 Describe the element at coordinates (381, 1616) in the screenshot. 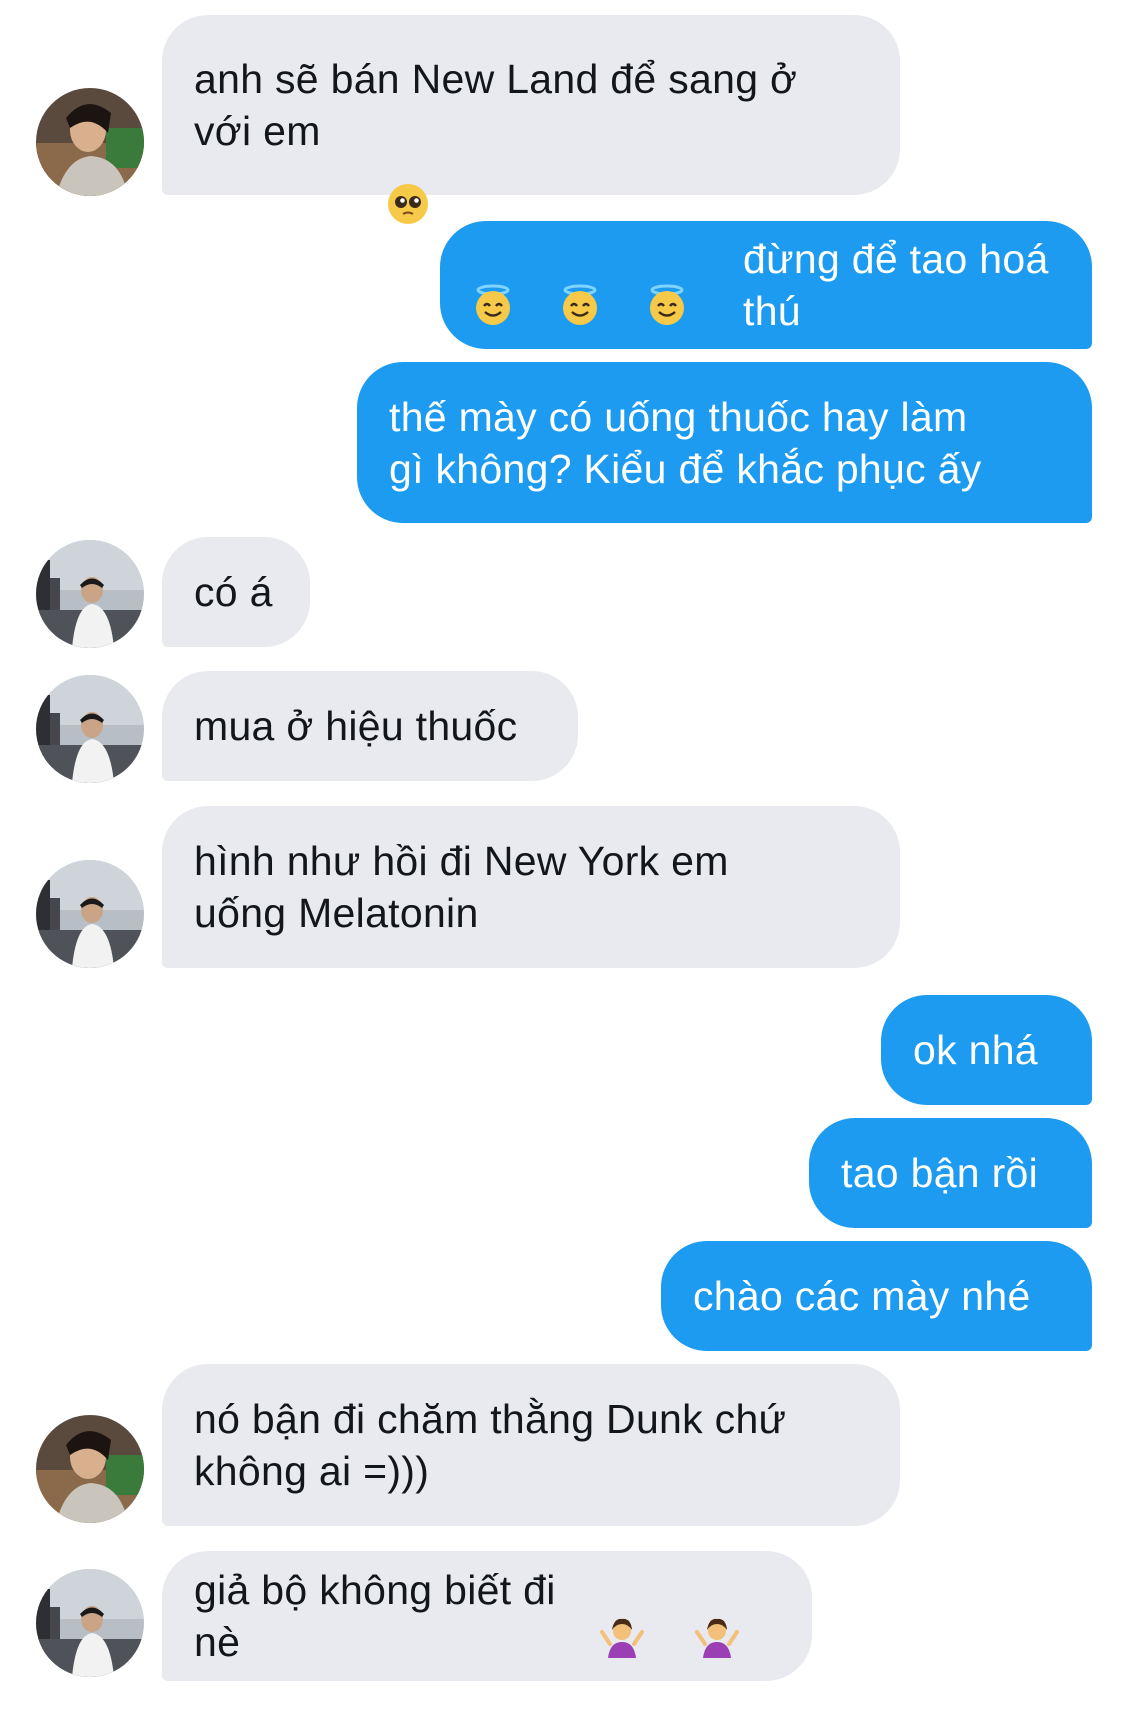

I see `message-text: giả bộ không biết đi nè` at that location.